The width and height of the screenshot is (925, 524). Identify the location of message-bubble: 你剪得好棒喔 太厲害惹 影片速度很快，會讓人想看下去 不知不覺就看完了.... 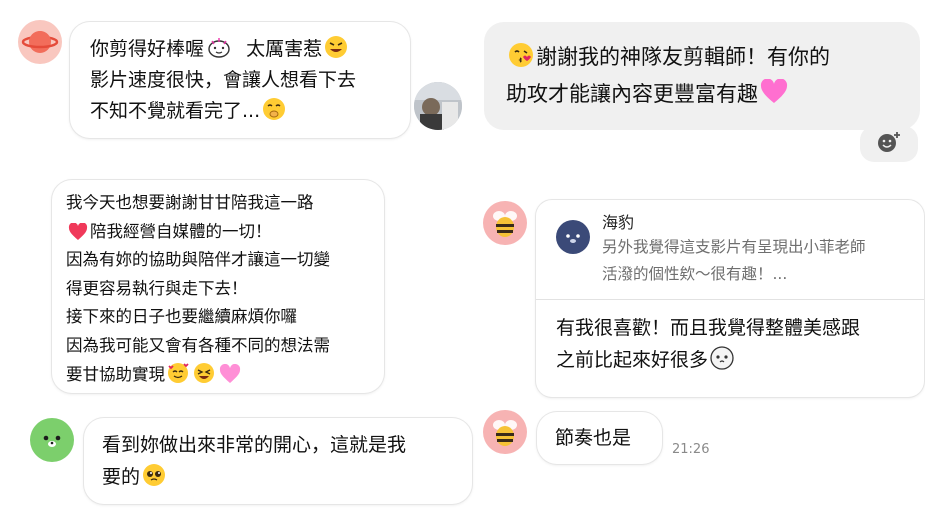
(240, 80).